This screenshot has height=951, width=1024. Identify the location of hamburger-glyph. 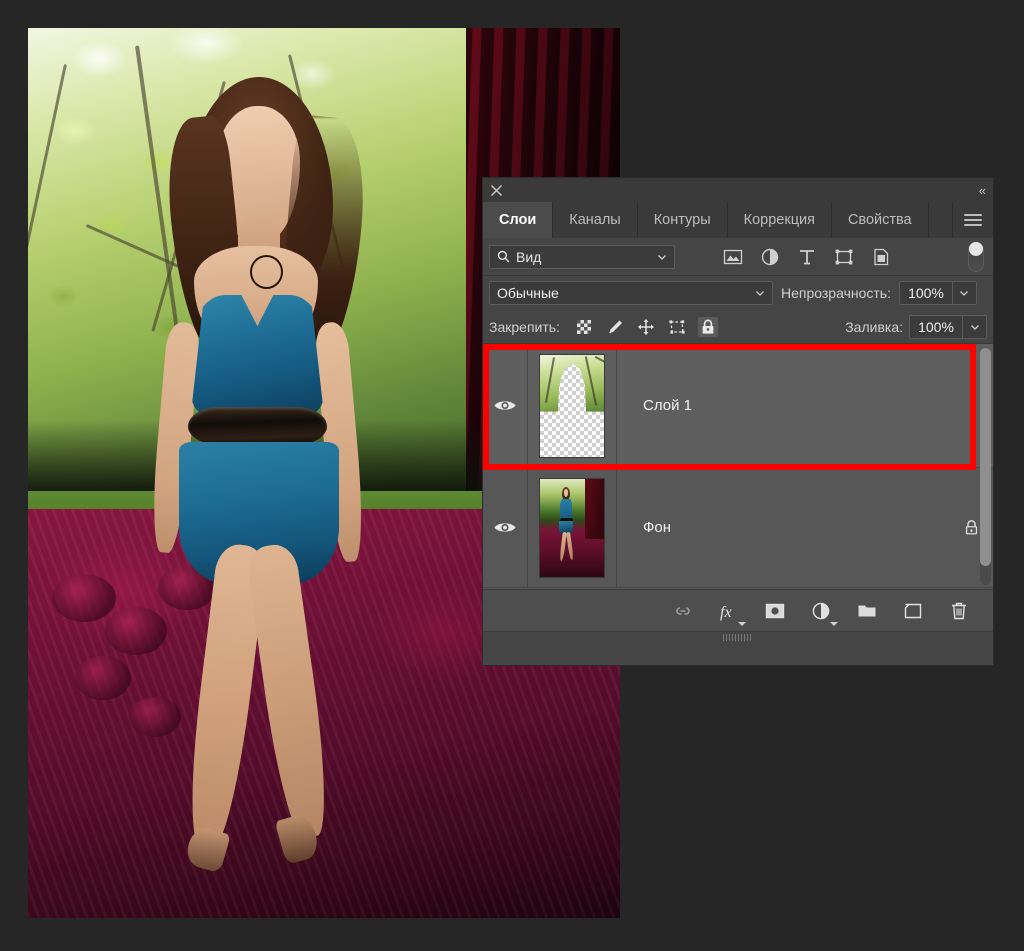
(973, 220).